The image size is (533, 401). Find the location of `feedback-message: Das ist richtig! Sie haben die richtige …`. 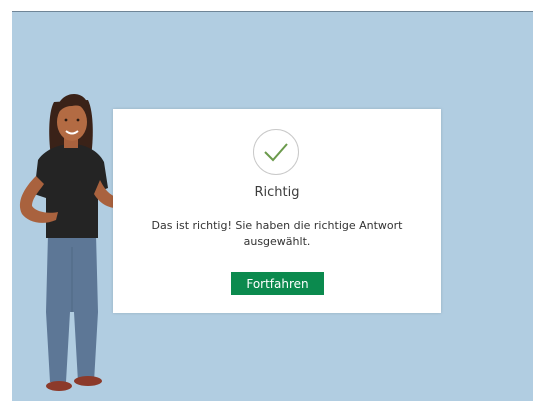

feedback-message: Das ist richtig! Sie haben die richtige … is located at coordinates (277, 233).